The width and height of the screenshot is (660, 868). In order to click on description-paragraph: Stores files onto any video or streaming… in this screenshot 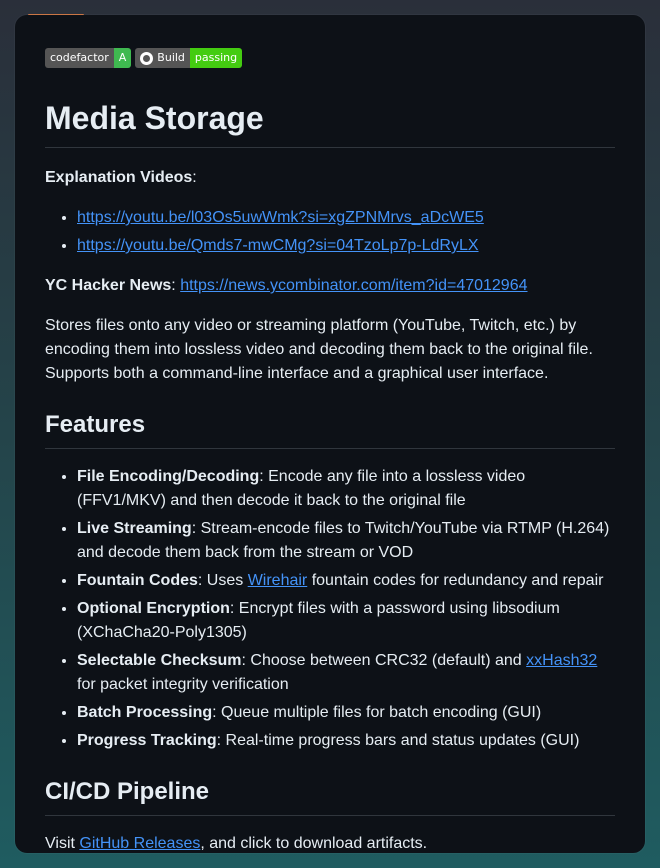, I will do `click(319, 349)`.